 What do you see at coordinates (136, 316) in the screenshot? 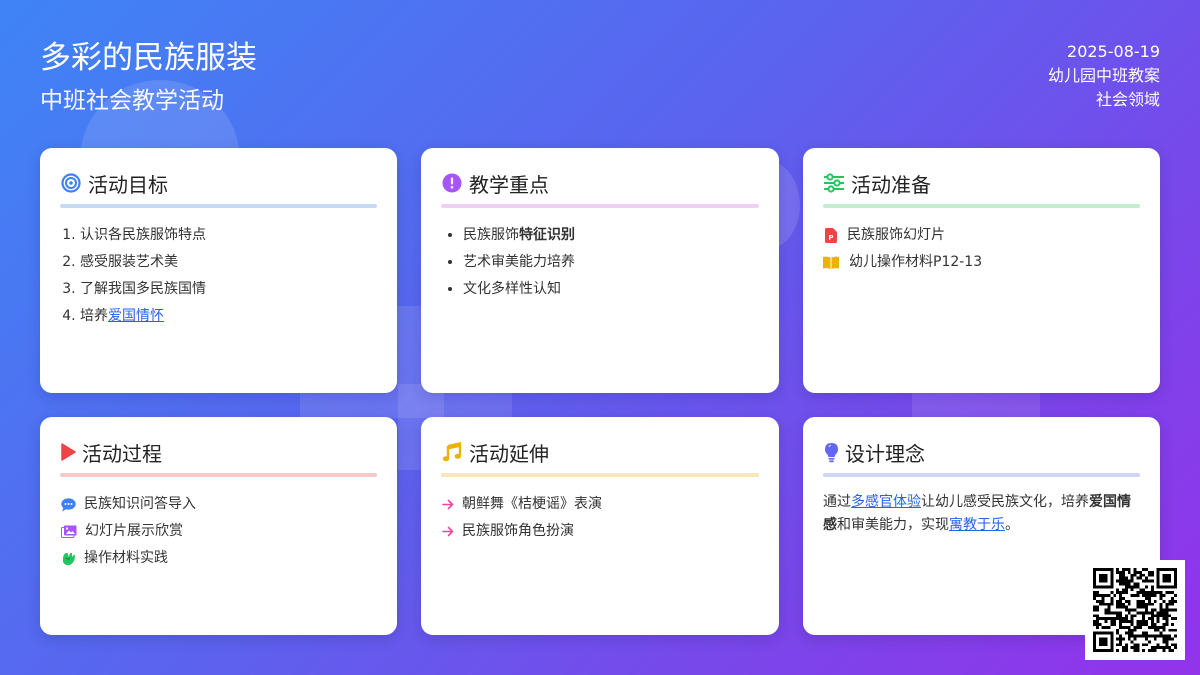
I see `patriotism-link: 爱国情怀` at bounding box center [136, 316].